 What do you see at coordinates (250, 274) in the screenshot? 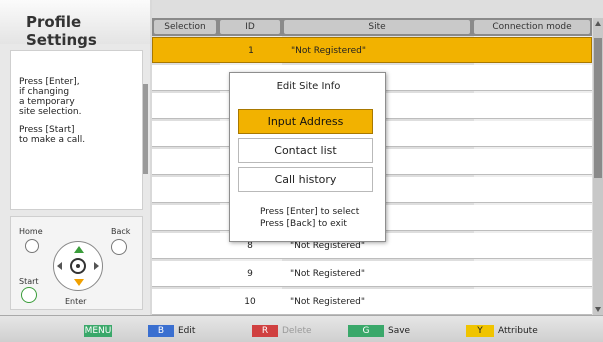
I see `id-cell: 9` at bounding box center [250, 274].